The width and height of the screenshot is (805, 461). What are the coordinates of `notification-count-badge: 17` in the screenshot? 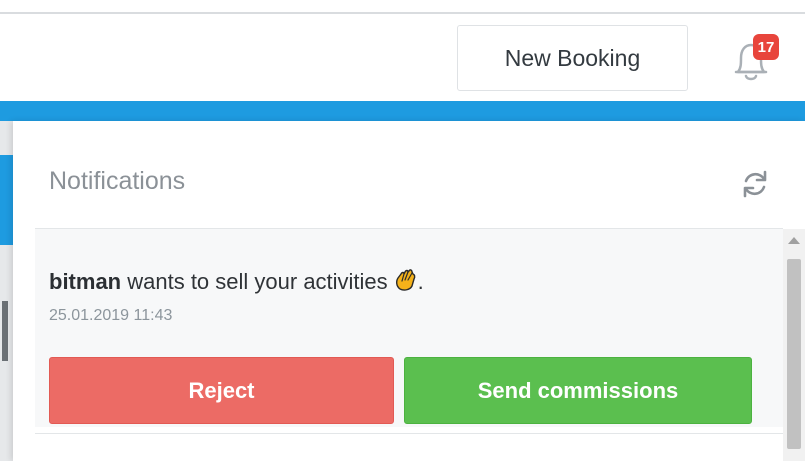 It's located at (766, 47).